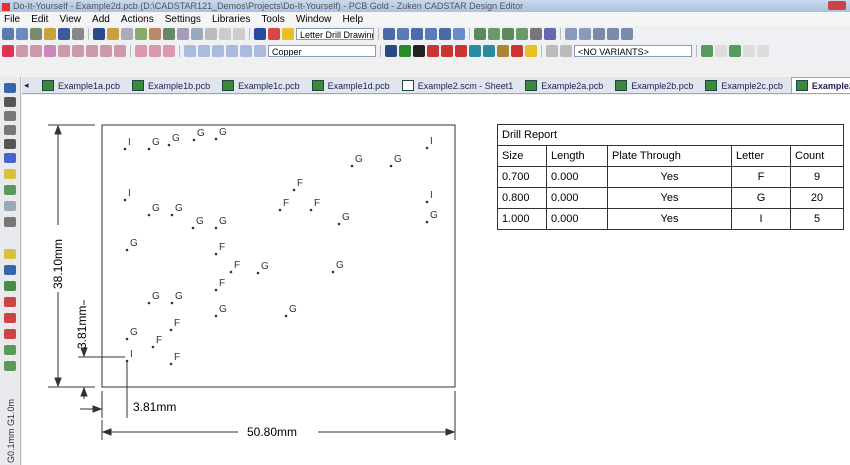  I want to click on offset-x-dimension-label: 3.81mm, so click(155, 407).